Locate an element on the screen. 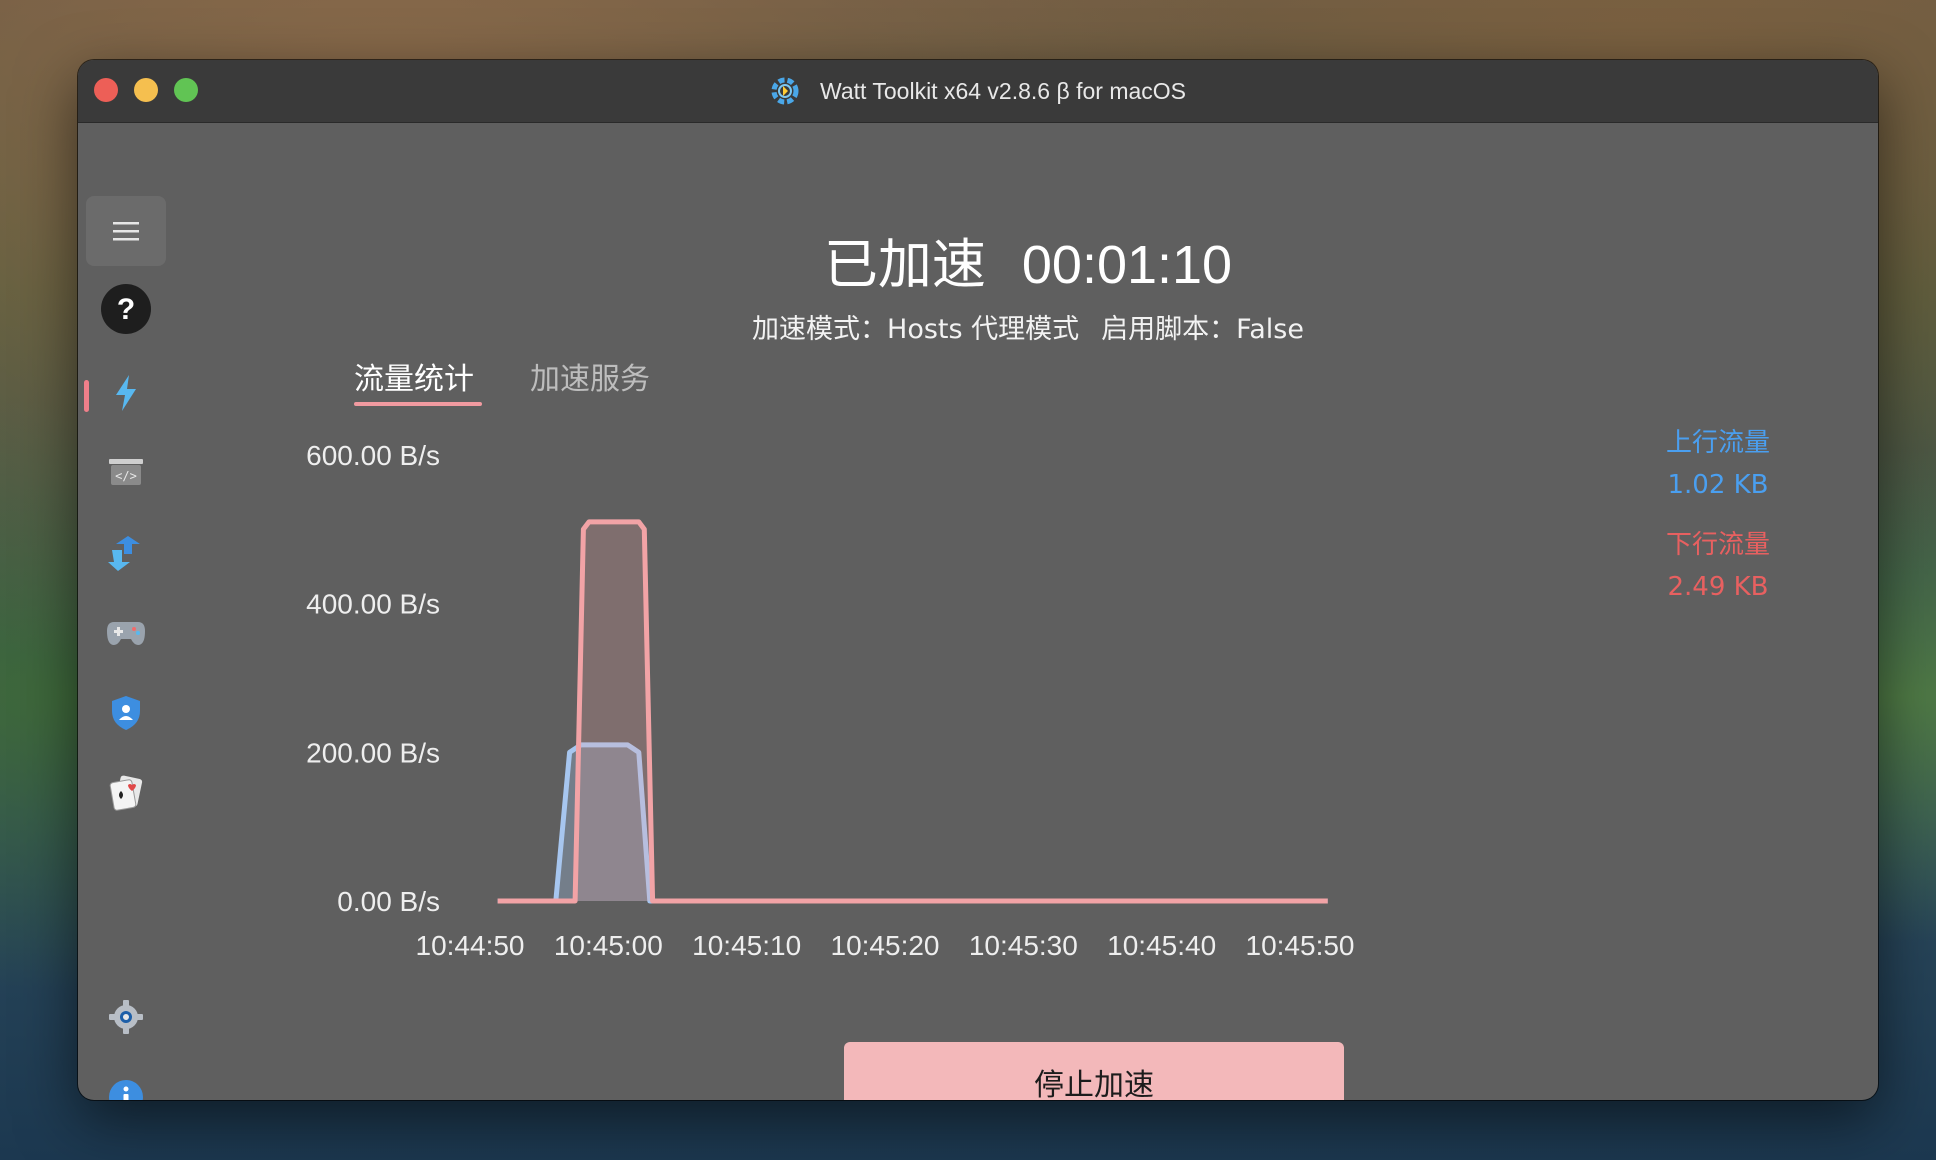 The image size is (1936, 1160). upload-label: 上行流量 is located at coordinates (1717, 443).